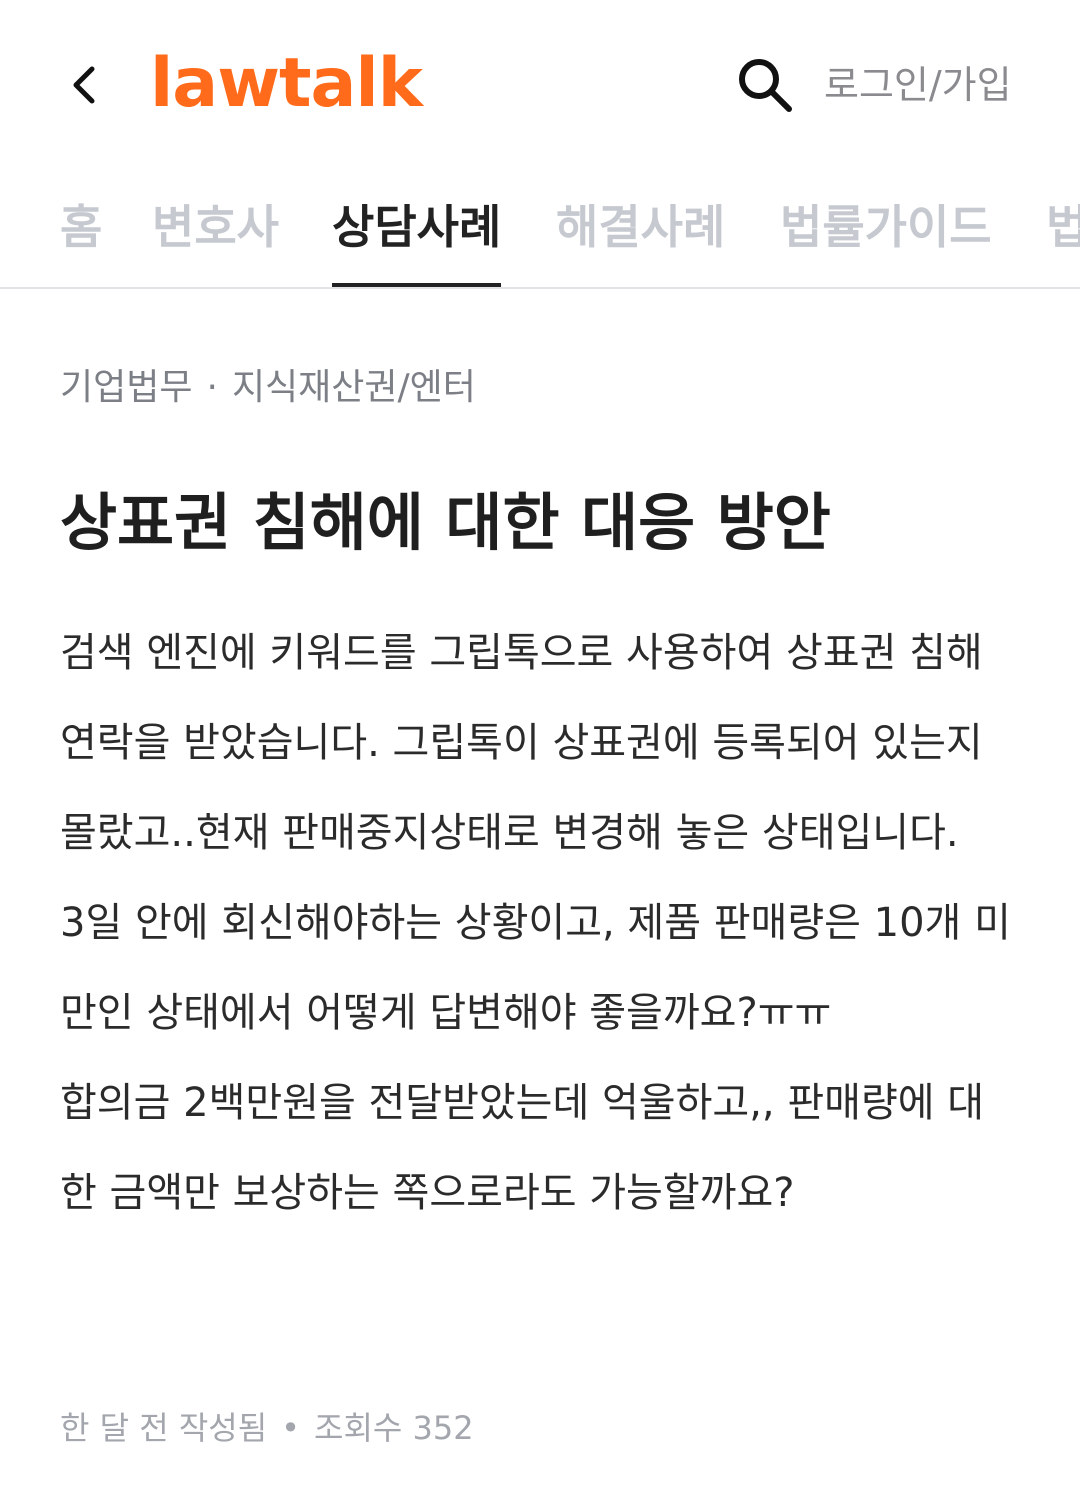 This screenshot has height=1502, width=1080. I want to click on tab-consultation-cases: 상담사례, so click(417, 241).